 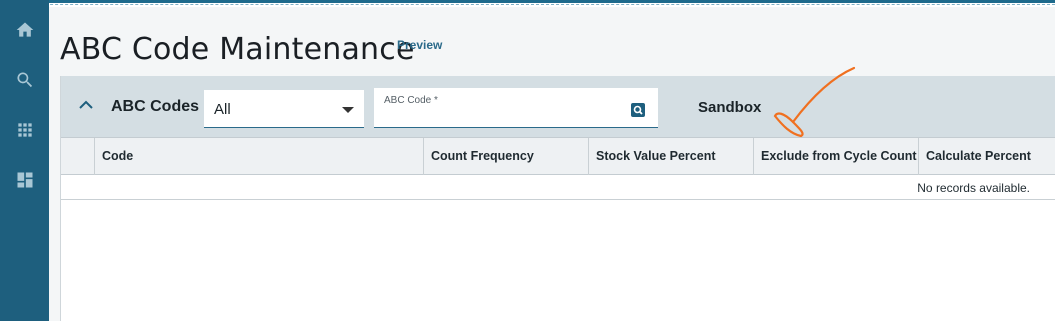 I want to click on sidebar, so click(x=24, y=160).